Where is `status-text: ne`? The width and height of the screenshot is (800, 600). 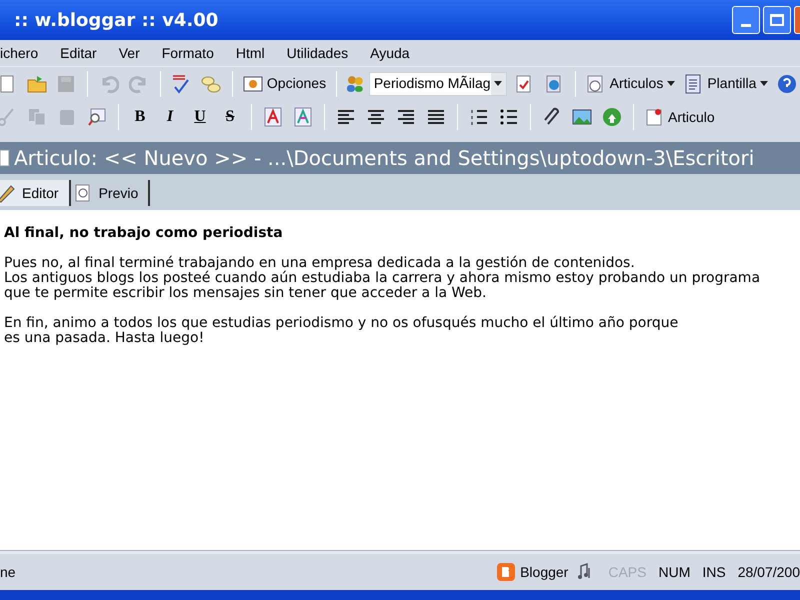
status-text: ne is located at coordinates (8, 572).